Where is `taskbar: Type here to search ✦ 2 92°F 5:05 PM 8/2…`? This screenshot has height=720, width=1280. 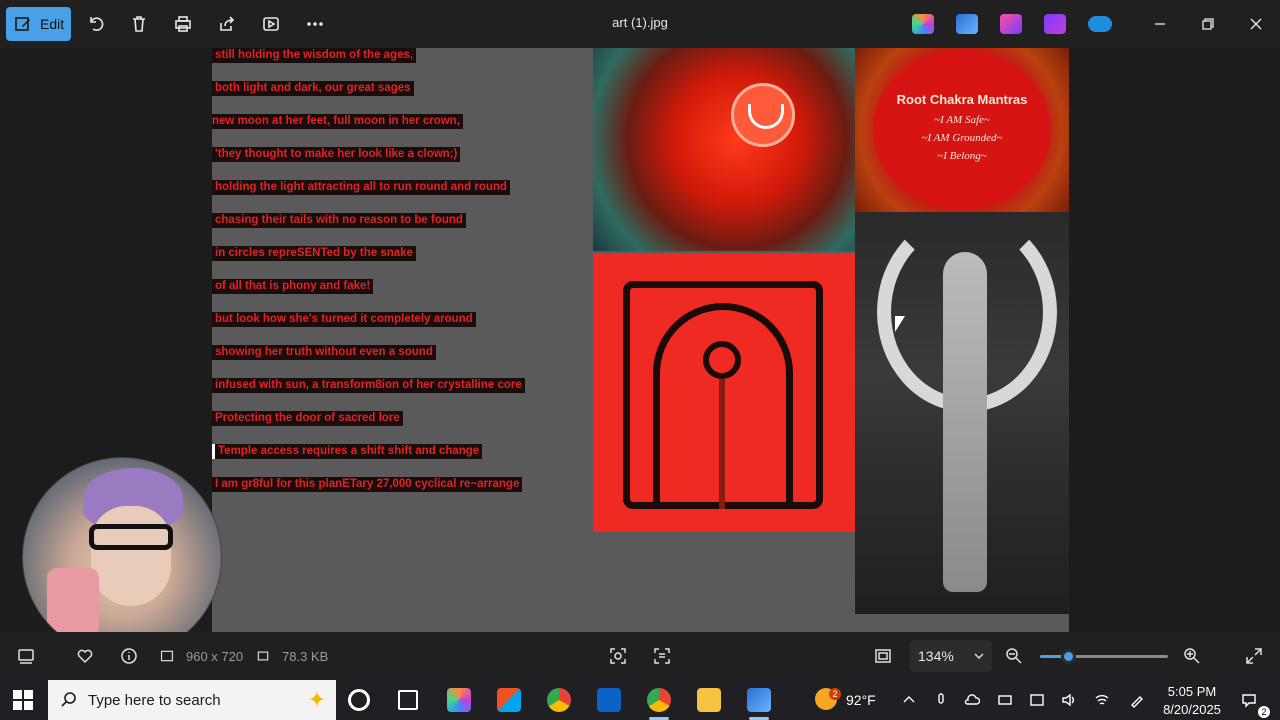
taskbar: Type here to search ✦ 2 92°F 5:05 PM 8/2… is located at coordinates (640, 700).